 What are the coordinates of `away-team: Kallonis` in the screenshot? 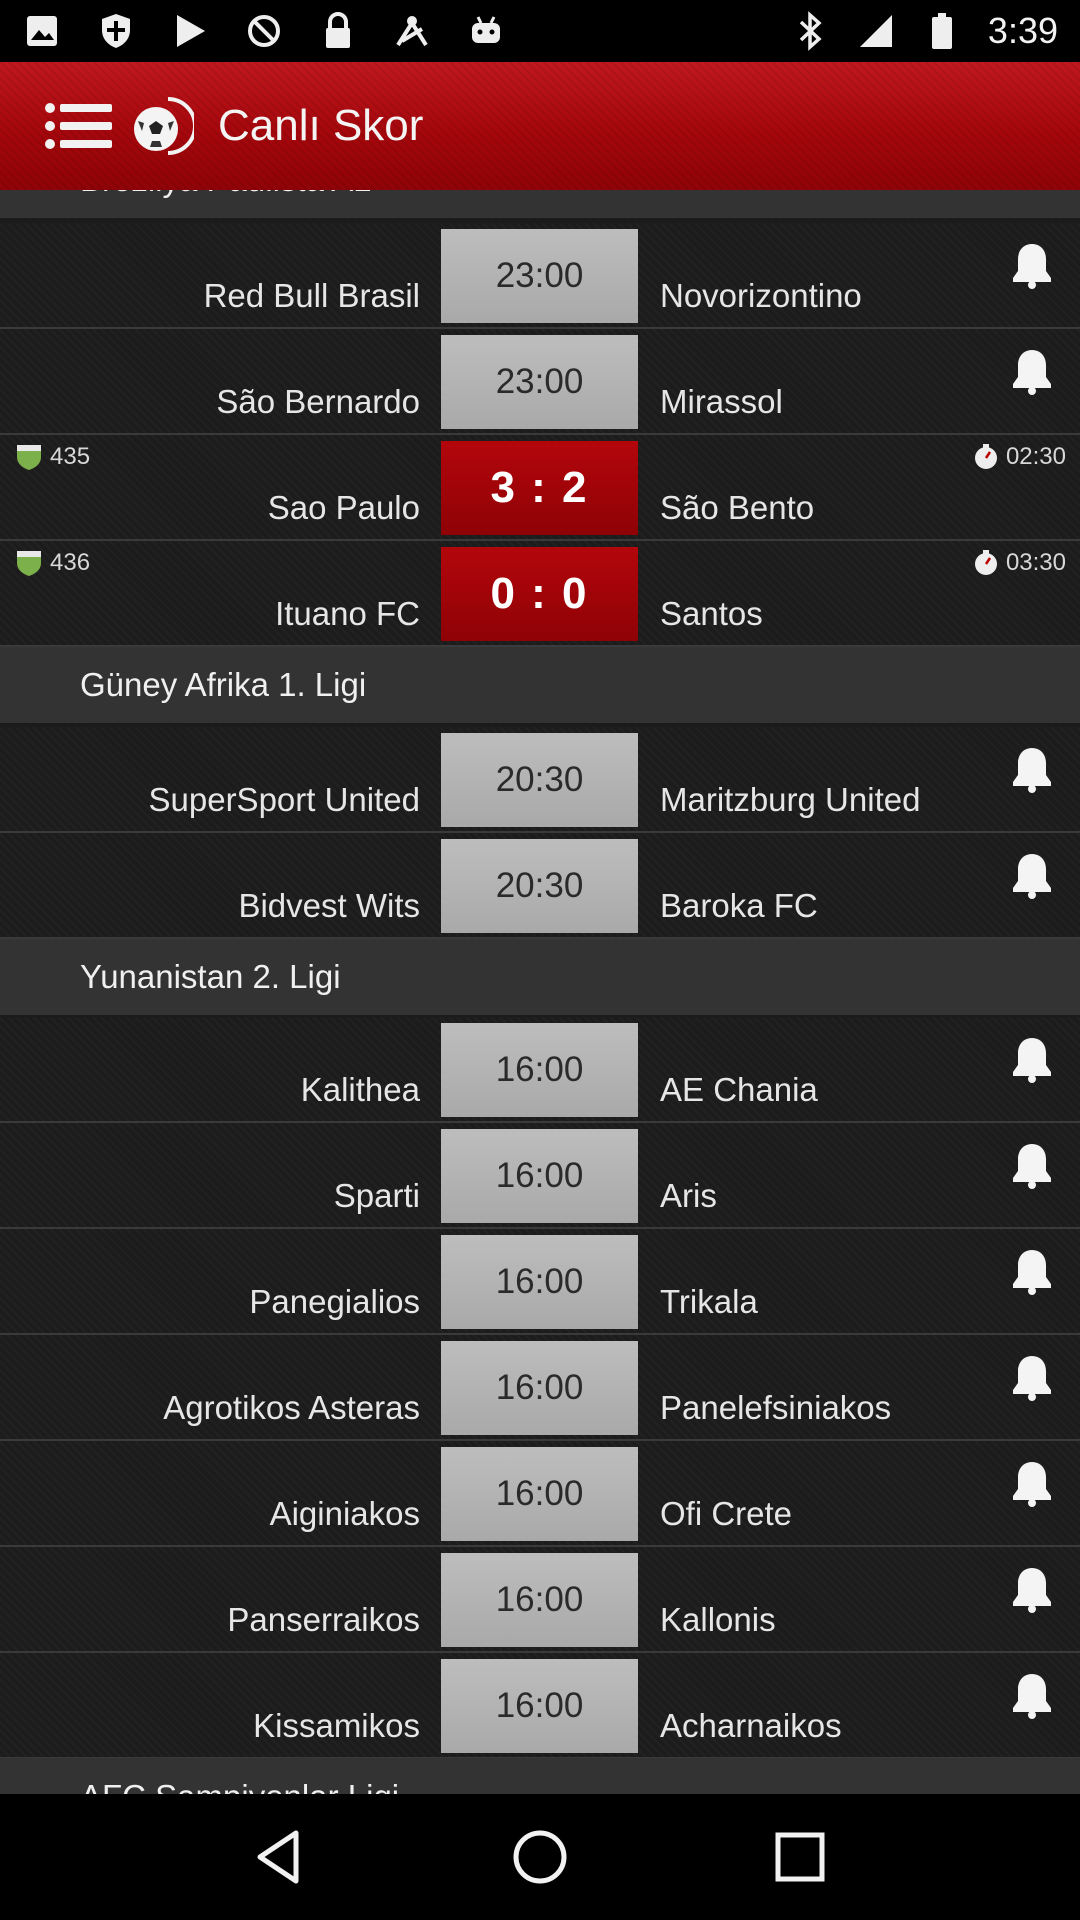 It's located at (718, 1619).